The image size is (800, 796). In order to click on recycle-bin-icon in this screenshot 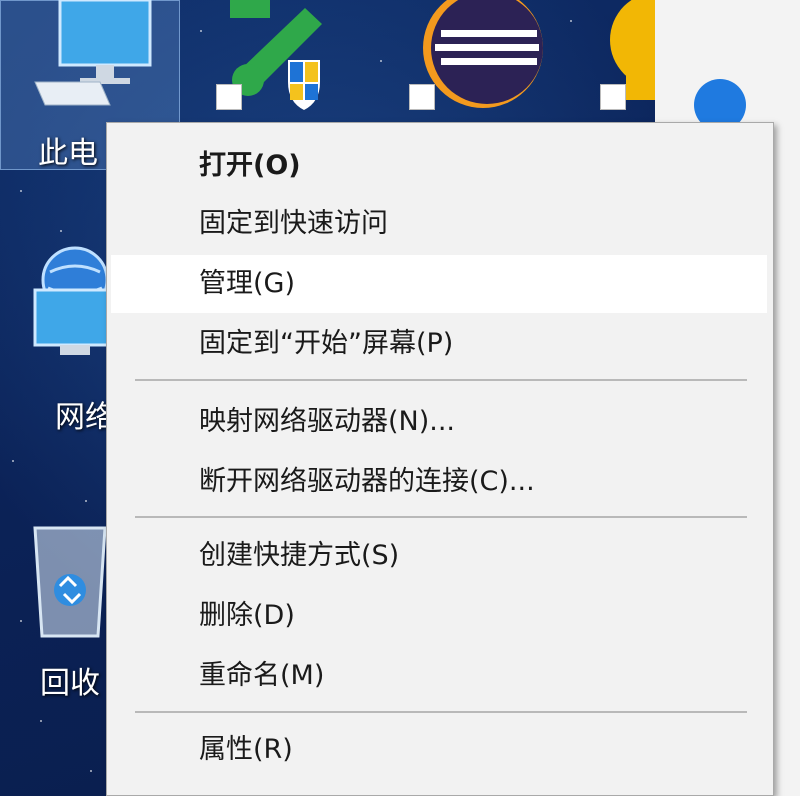, I will do `click(70, 582)`.